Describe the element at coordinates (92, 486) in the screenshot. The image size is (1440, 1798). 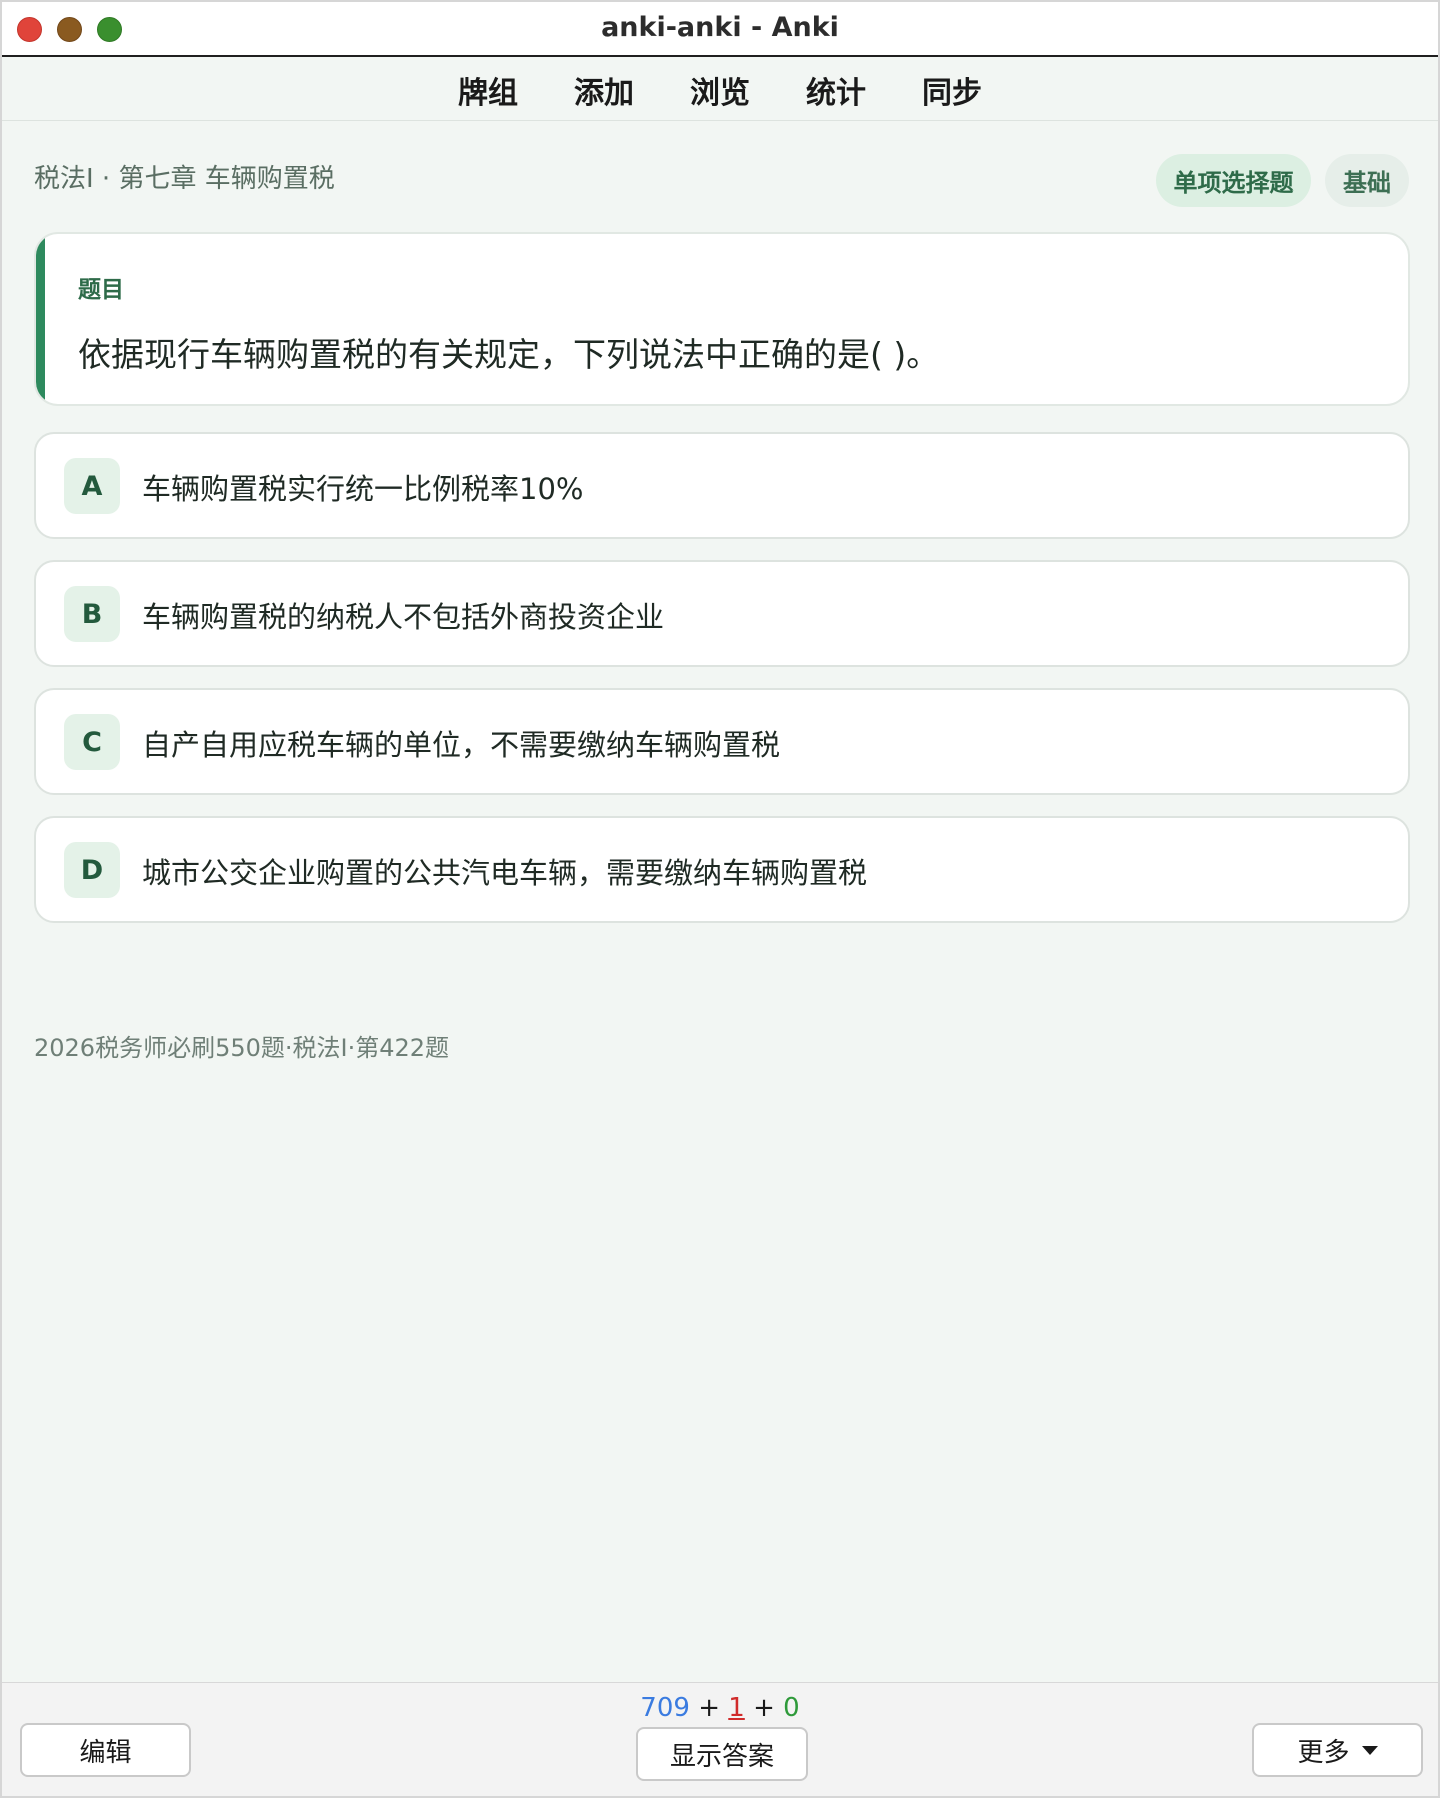
I see `option-letter: A` at that location.